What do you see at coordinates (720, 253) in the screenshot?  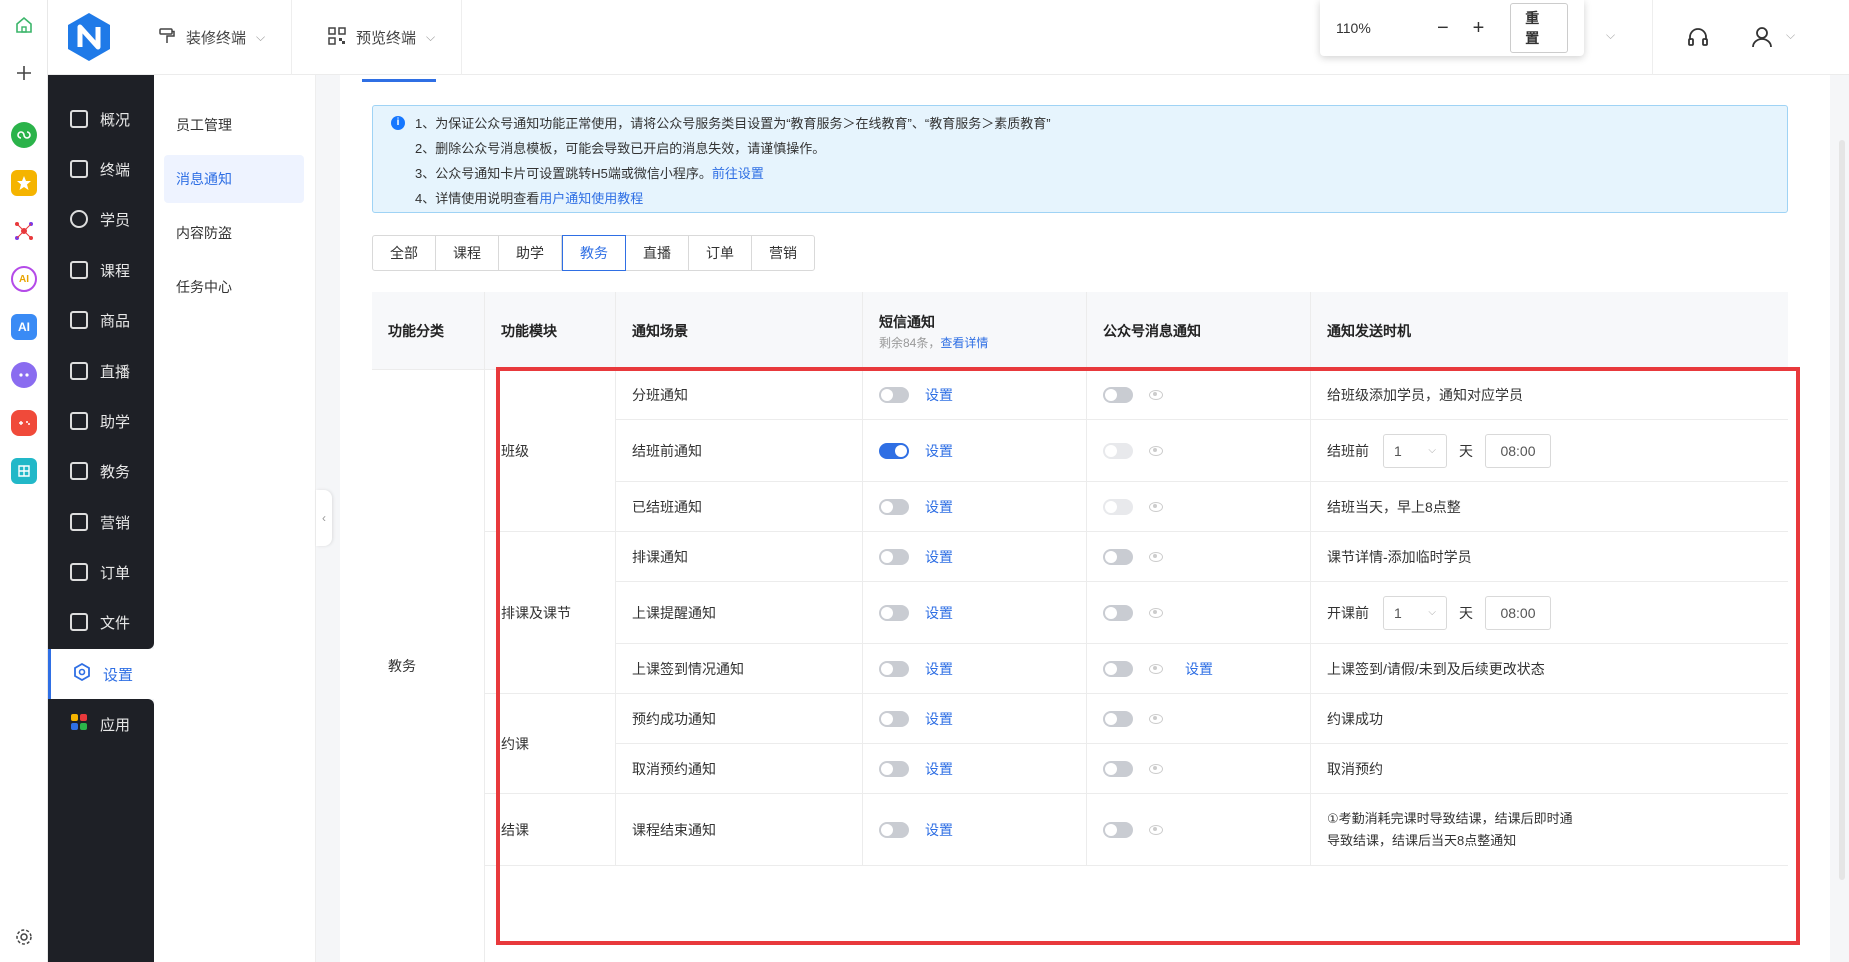 I see `filter-orders: 订单` at bounding box center [720, 253].